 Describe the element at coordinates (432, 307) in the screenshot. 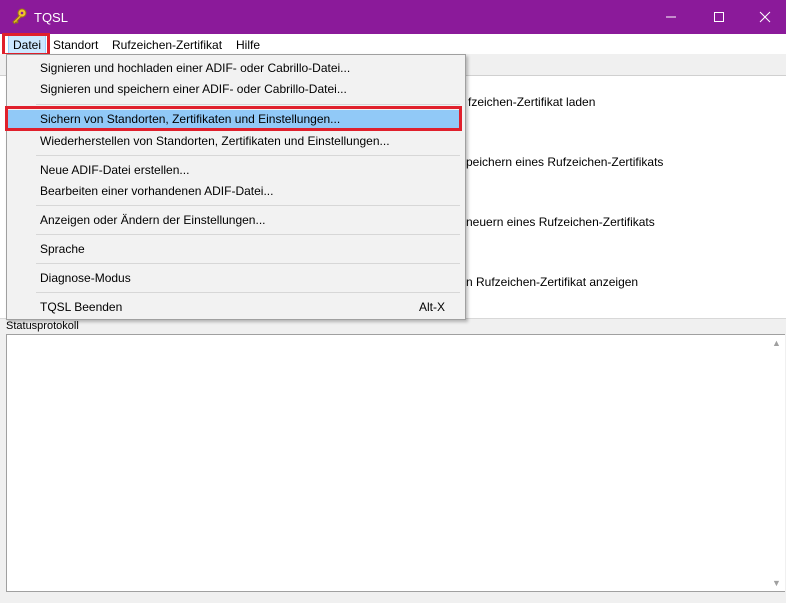

I see `exit-shortcut: Alt-X` at that location.